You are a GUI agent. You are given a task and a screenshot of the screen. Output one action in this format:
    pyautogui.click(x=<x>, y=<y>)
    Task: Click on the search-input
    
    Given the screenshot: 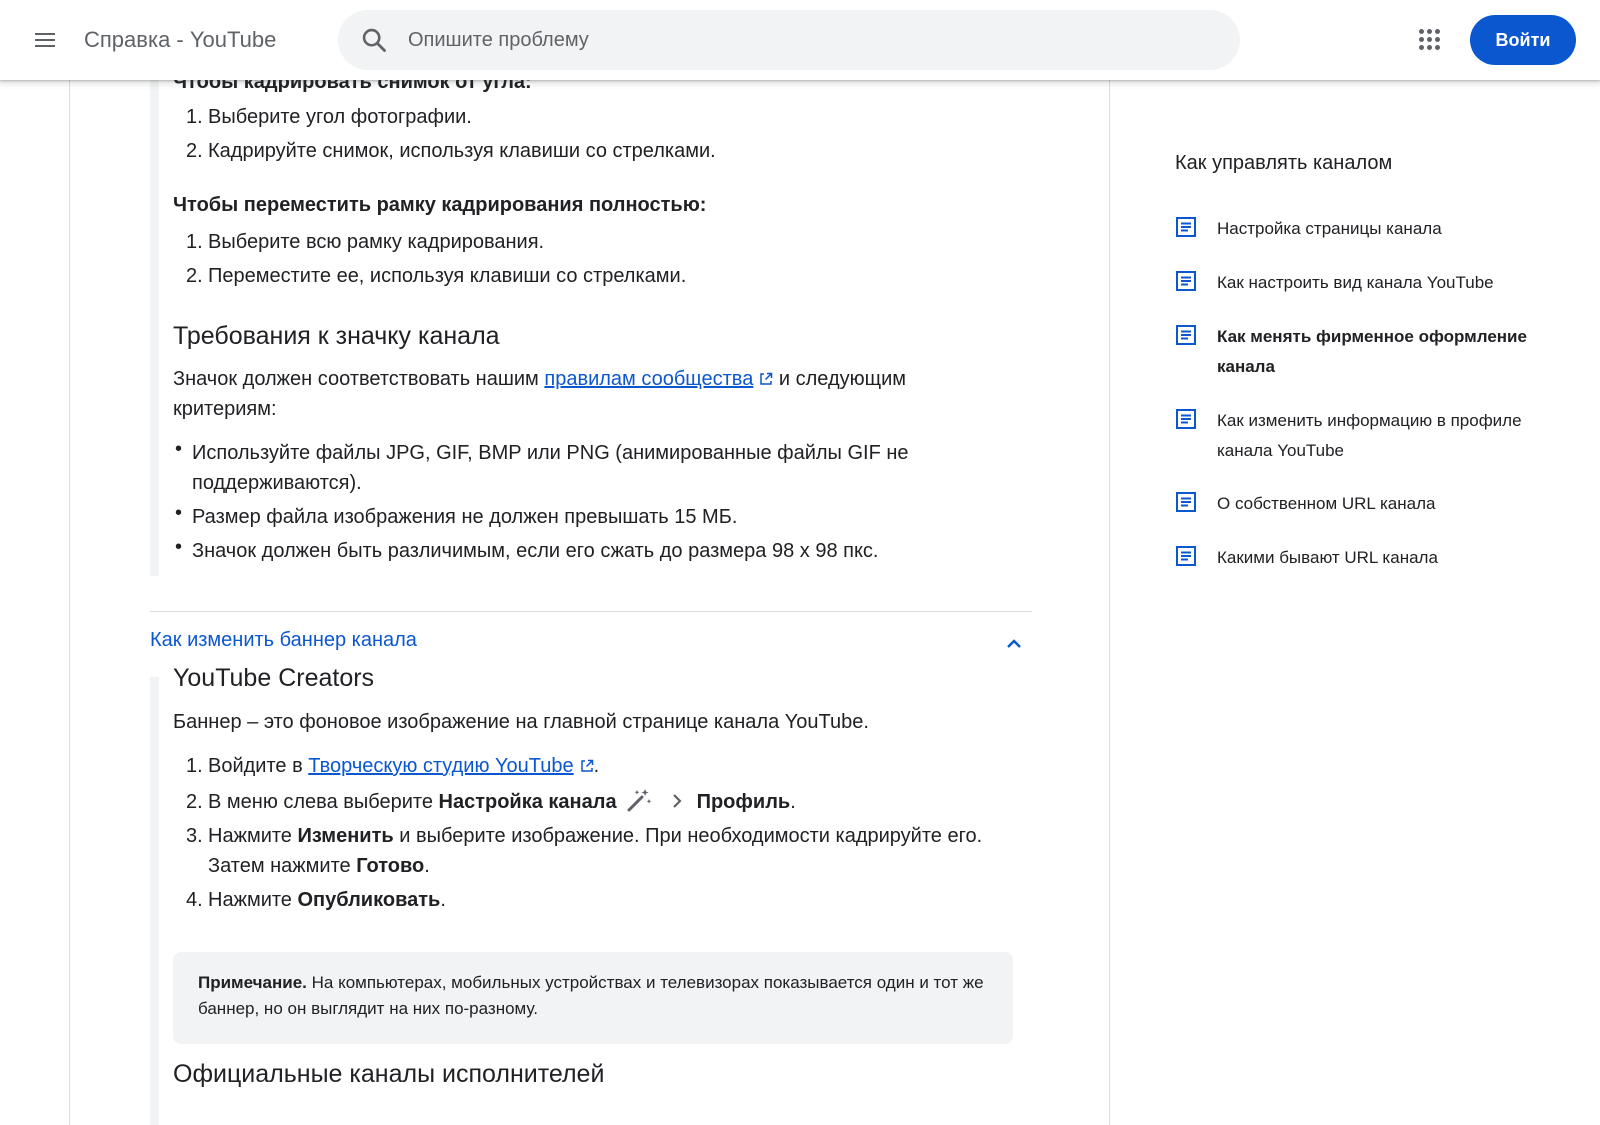 What is the action you would take?
    pyautogui.click(x=808, y=40)
    